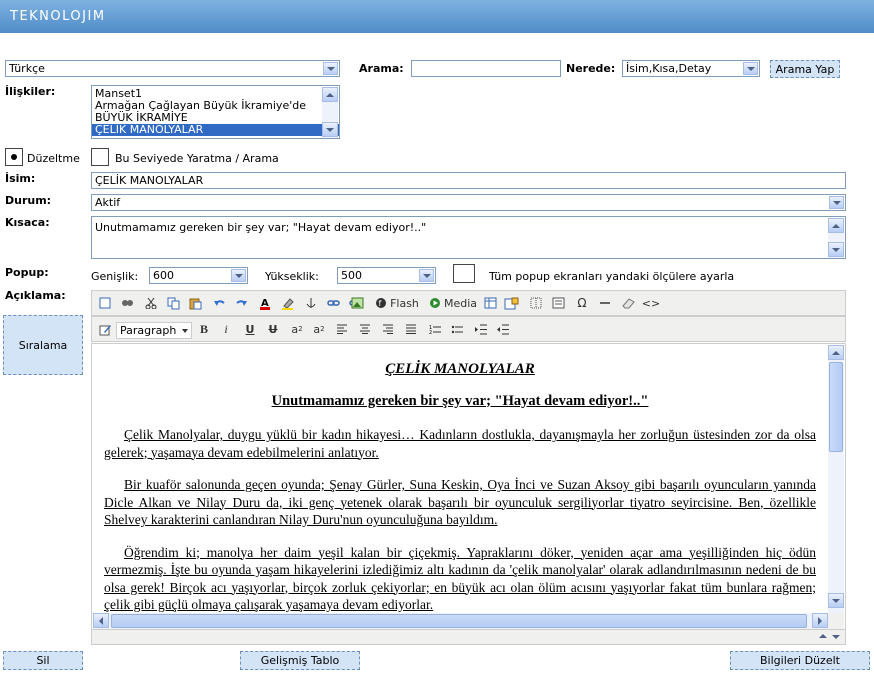 The width and height of the screenshot is (874, 680). I want to click on where-label: Nerede:, so click(591, 68).